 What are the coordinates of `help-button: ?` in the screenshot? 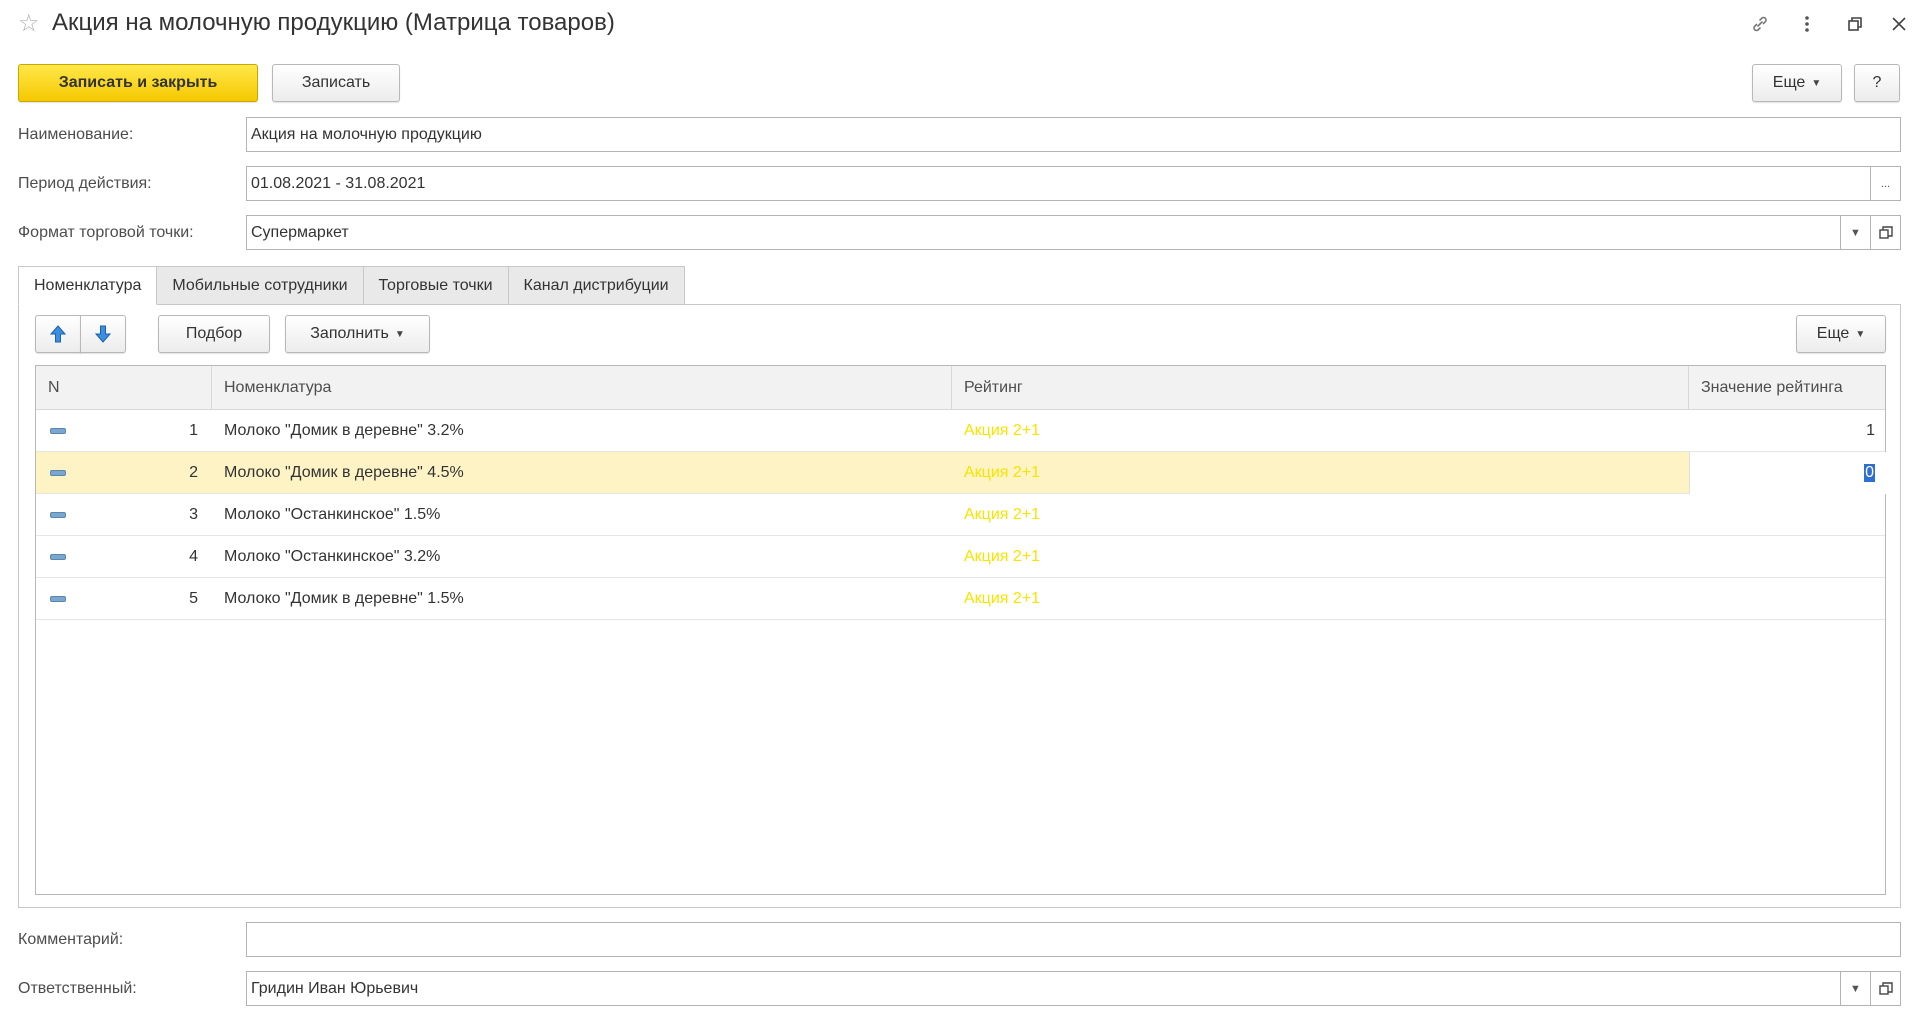 It's located at (1877, 83).